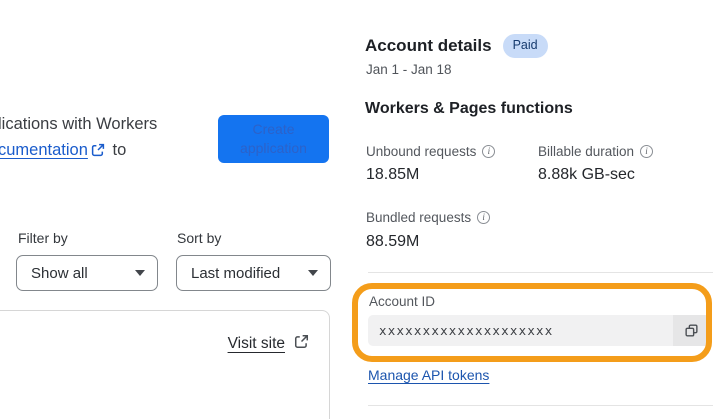  Describe the element at coordinates (409, 69) in the screenshot. I see `date-range: Jan 1 - Jan 18` at that location.